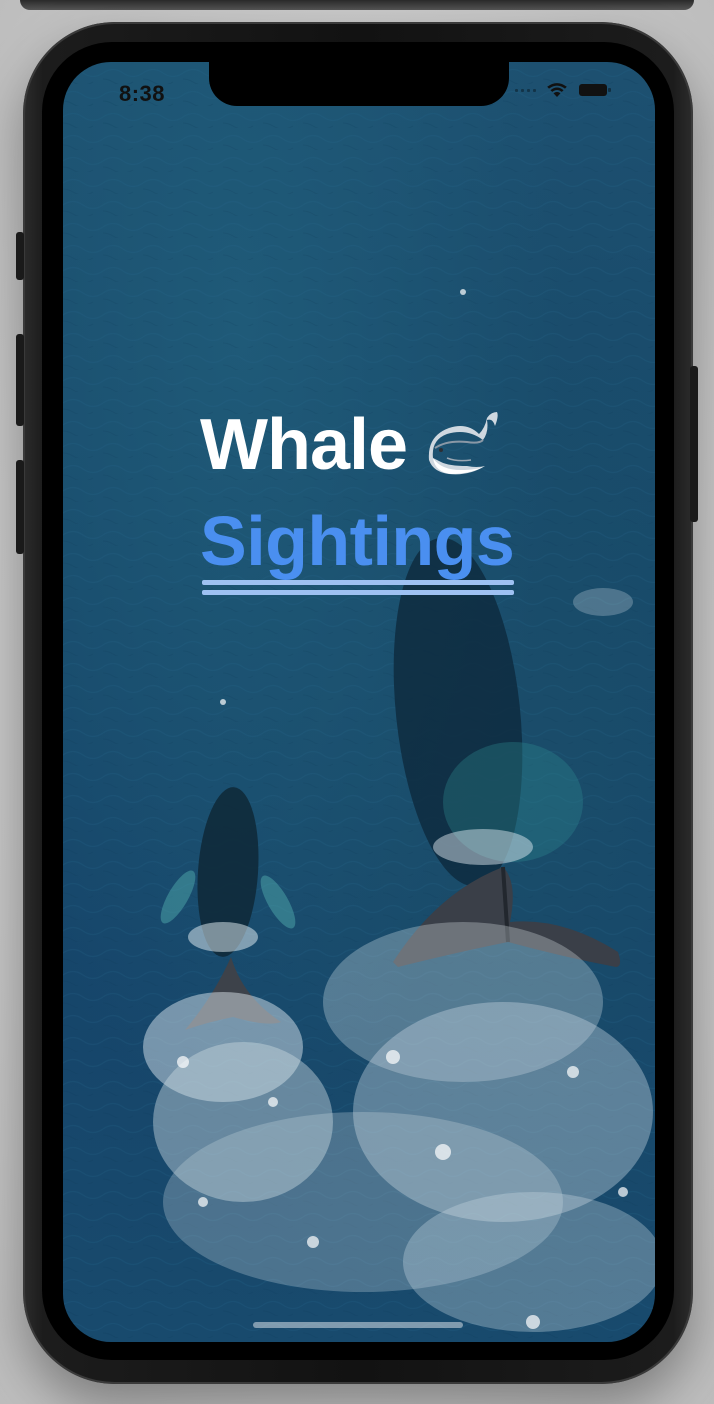 This screenshot has height=1404, width=714. What do you see at coordinates (142, 93) in the screenshot?
I see `status-time: 8:38` at bounding box center [142, 93].